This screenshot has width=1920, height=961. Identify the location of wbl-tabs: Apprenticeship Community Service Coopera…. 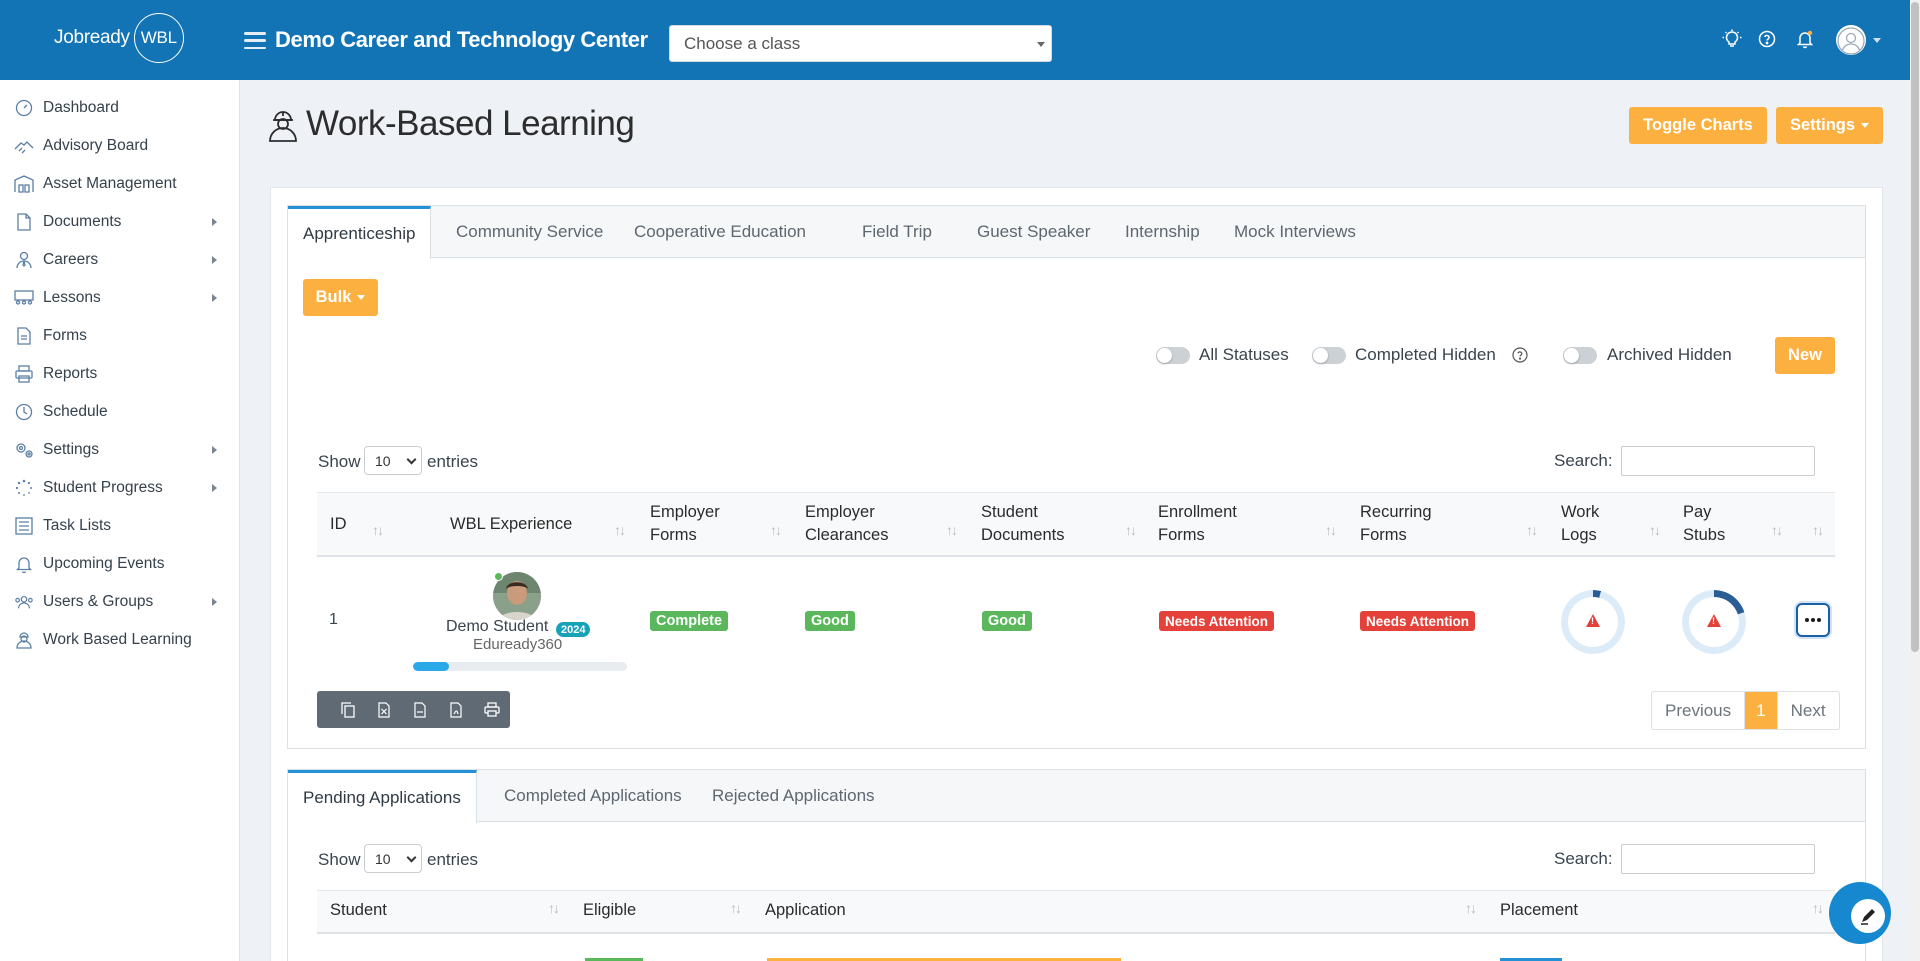
(1076, 232).